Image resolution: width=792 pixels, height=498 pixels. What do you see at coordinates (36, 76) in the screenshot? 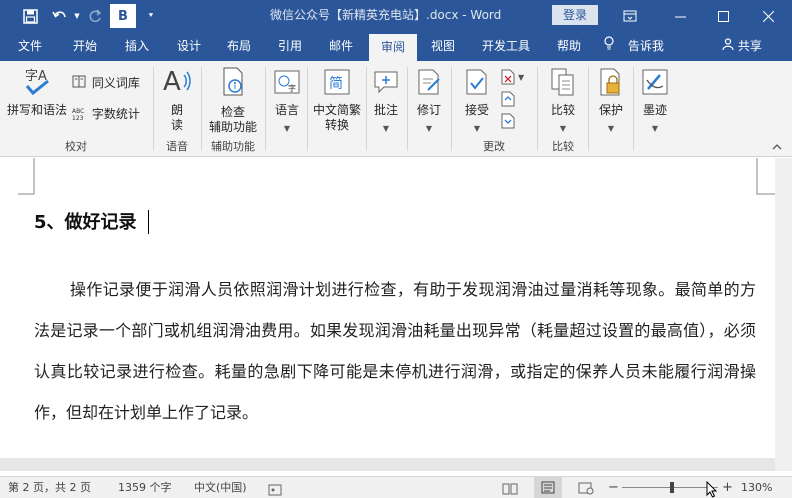
I see `svg-text: 字A` at bounding box center [36, 76].